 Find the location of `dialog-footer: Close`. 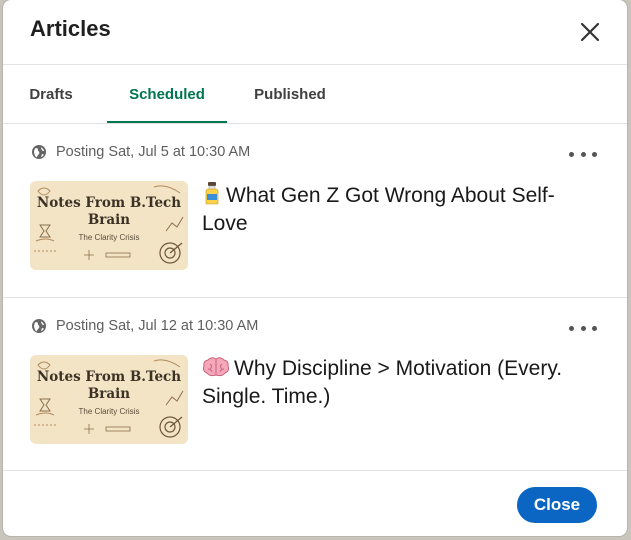

dialog-footer: Close is located at coordinates (315, 503).